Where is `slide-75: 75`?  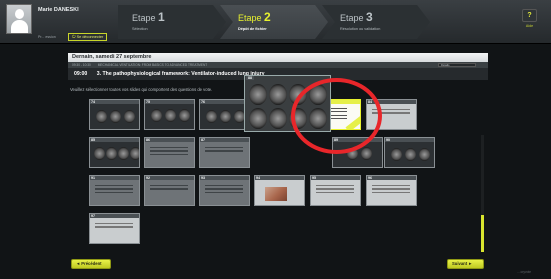
slide-75: 75 is located at coordinates (169, 114).